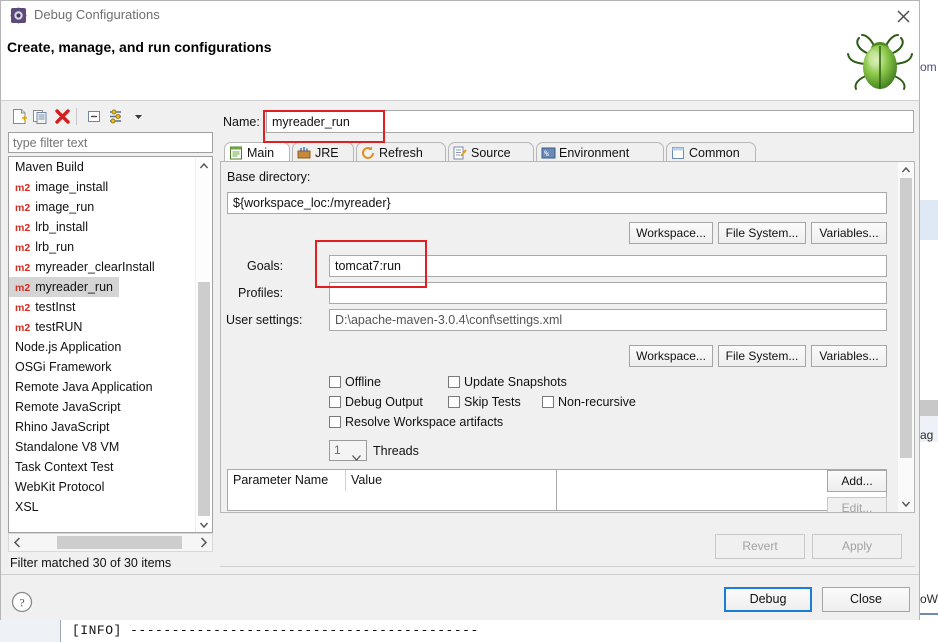  Describe the element at coordinates (384, 402) in the screenshot. I see `checkbox-label: Debug Output` at that location.